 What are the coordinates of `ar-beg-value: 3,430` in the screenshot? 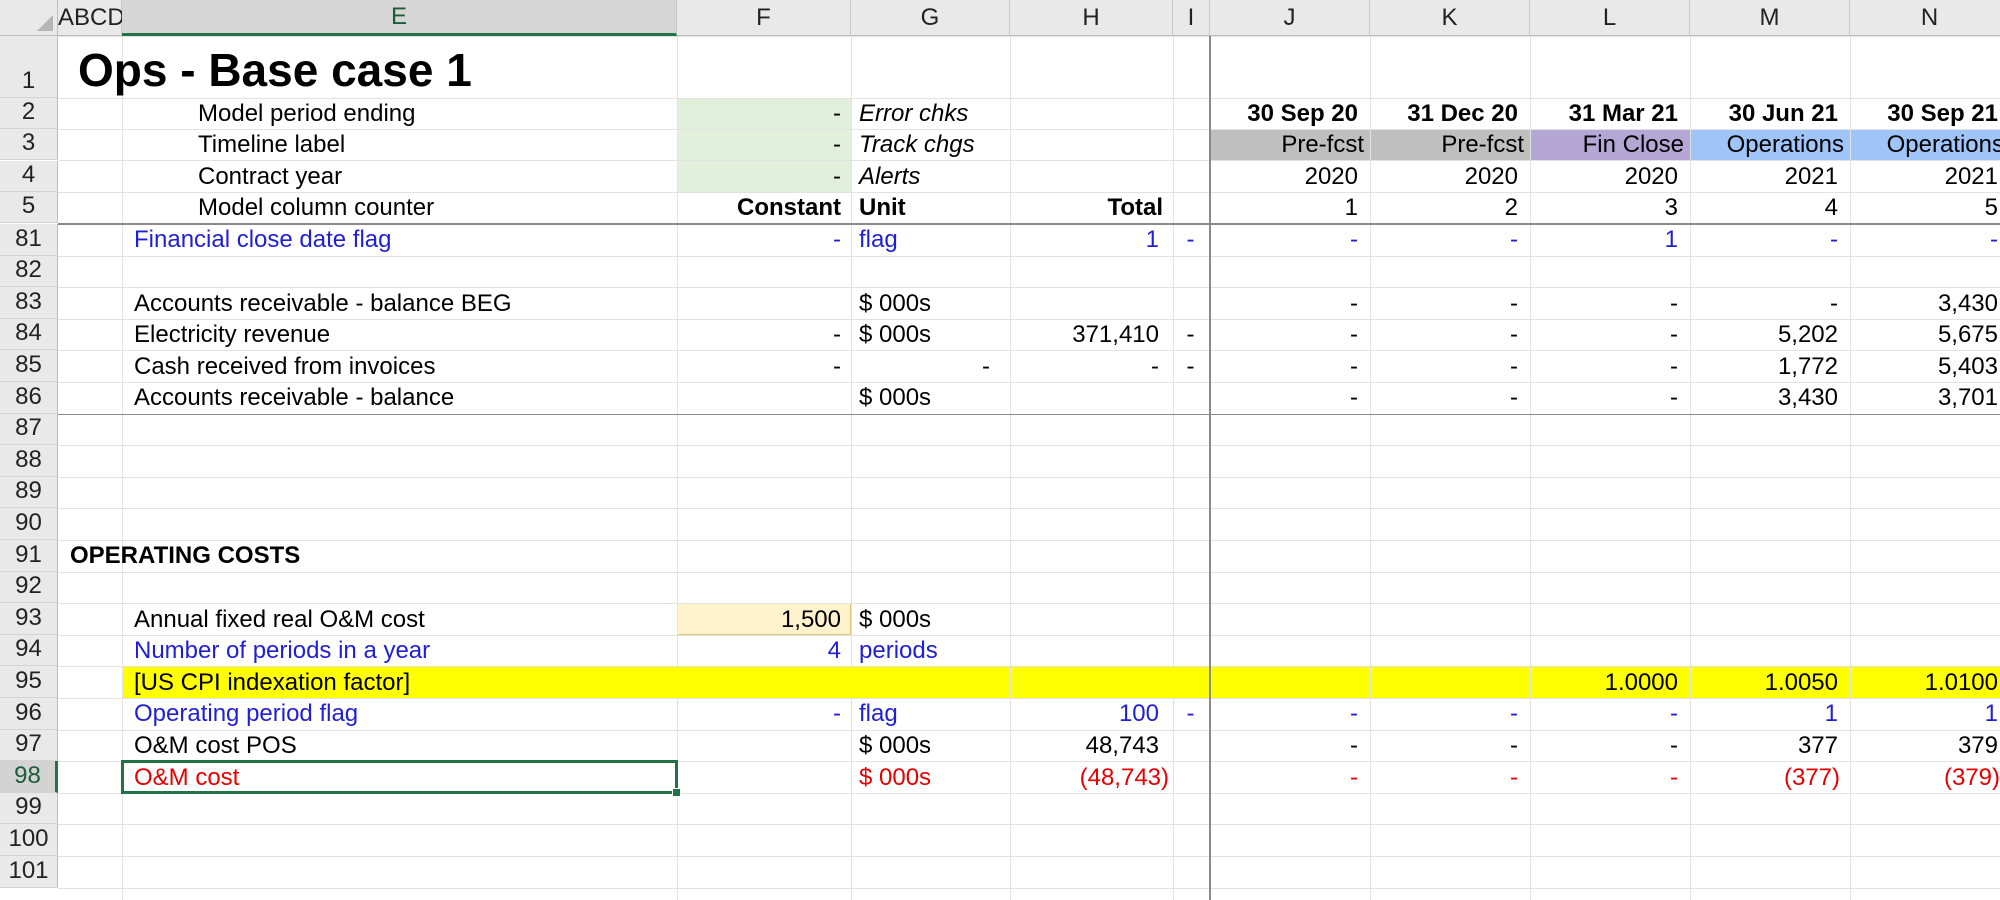 It's located at (1928, 303).